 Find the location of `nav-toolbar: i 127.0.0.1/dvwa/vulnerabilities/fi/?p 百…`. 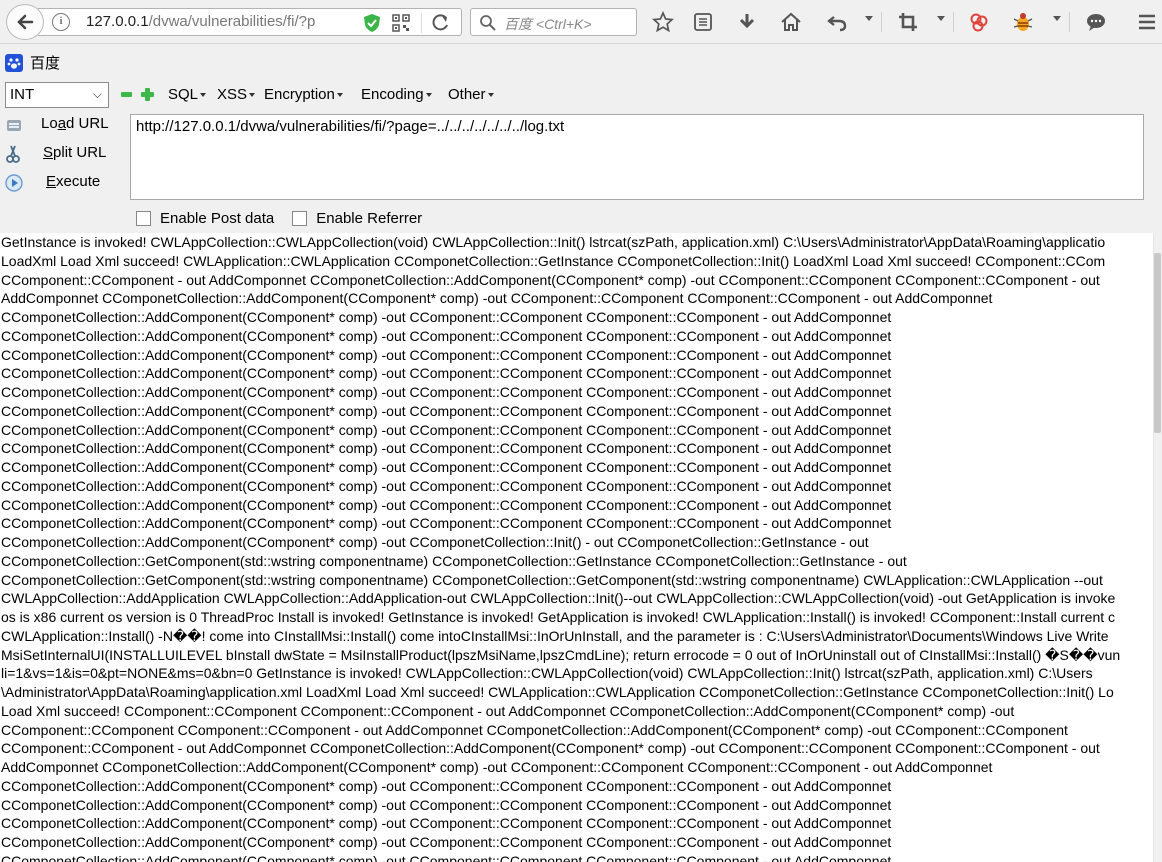

nav-toolbar: i 127.0.0.1/dvwa/vulnerabilities/fi/?p 百… is located at coordinates (581, 22).